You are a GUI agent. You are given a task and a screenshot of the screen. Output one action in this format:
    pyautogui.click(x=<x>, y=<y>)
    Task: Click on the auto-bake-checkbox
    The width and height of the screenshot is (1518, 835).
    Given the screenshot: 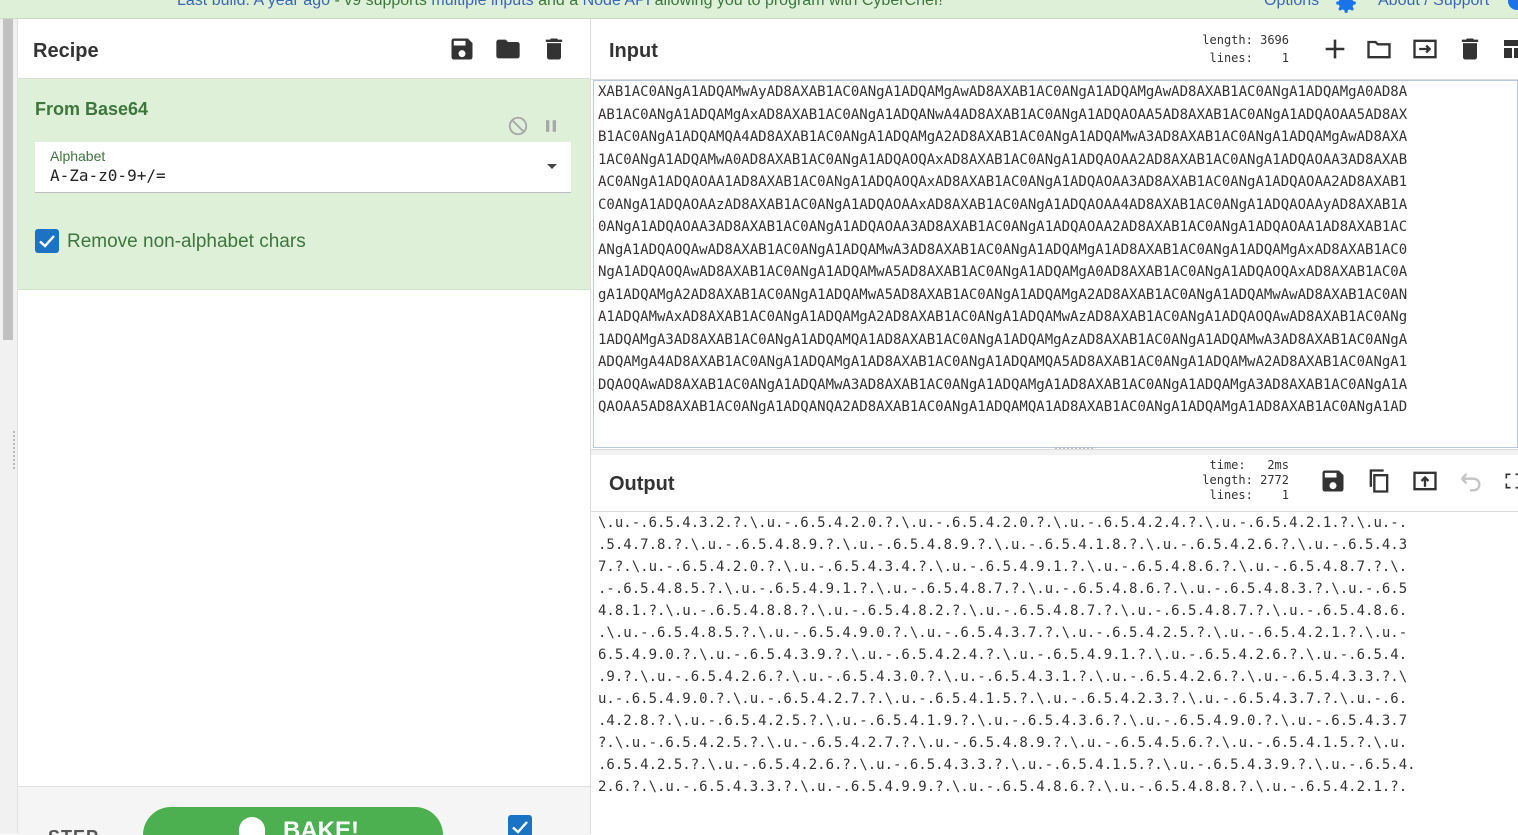 What is the action you would take?
    pyautogui.click(x=520, y=825)
    